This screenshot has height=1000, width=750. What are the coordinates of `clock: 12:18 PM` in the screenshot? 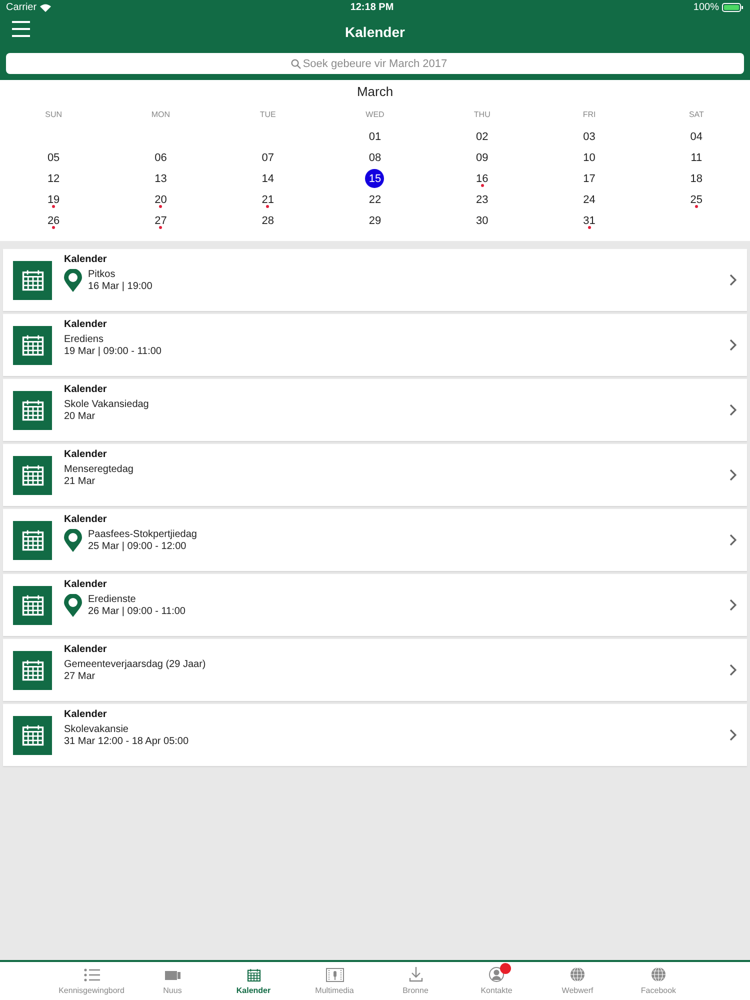 It's located at (372, 7).